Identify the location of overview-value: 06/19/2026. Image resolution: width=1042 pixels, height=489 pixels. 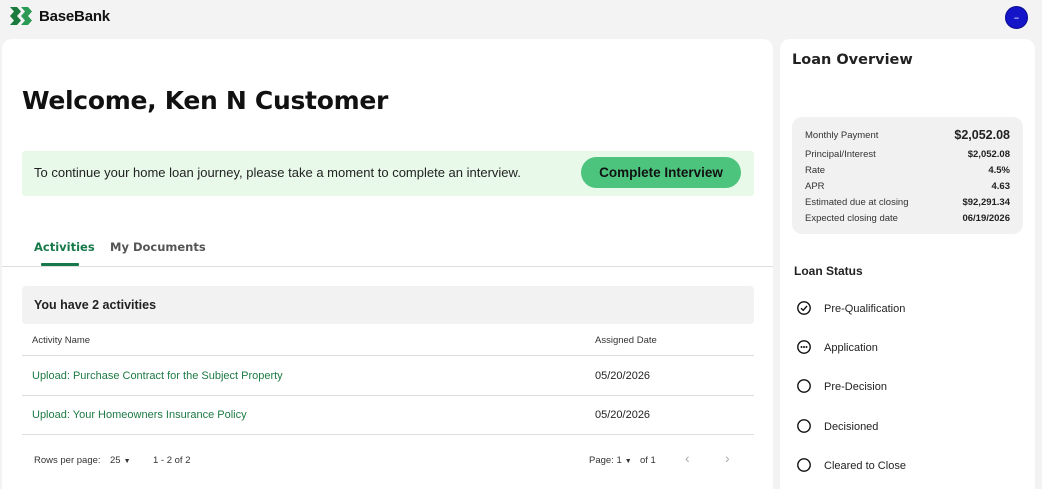
(986, 218).